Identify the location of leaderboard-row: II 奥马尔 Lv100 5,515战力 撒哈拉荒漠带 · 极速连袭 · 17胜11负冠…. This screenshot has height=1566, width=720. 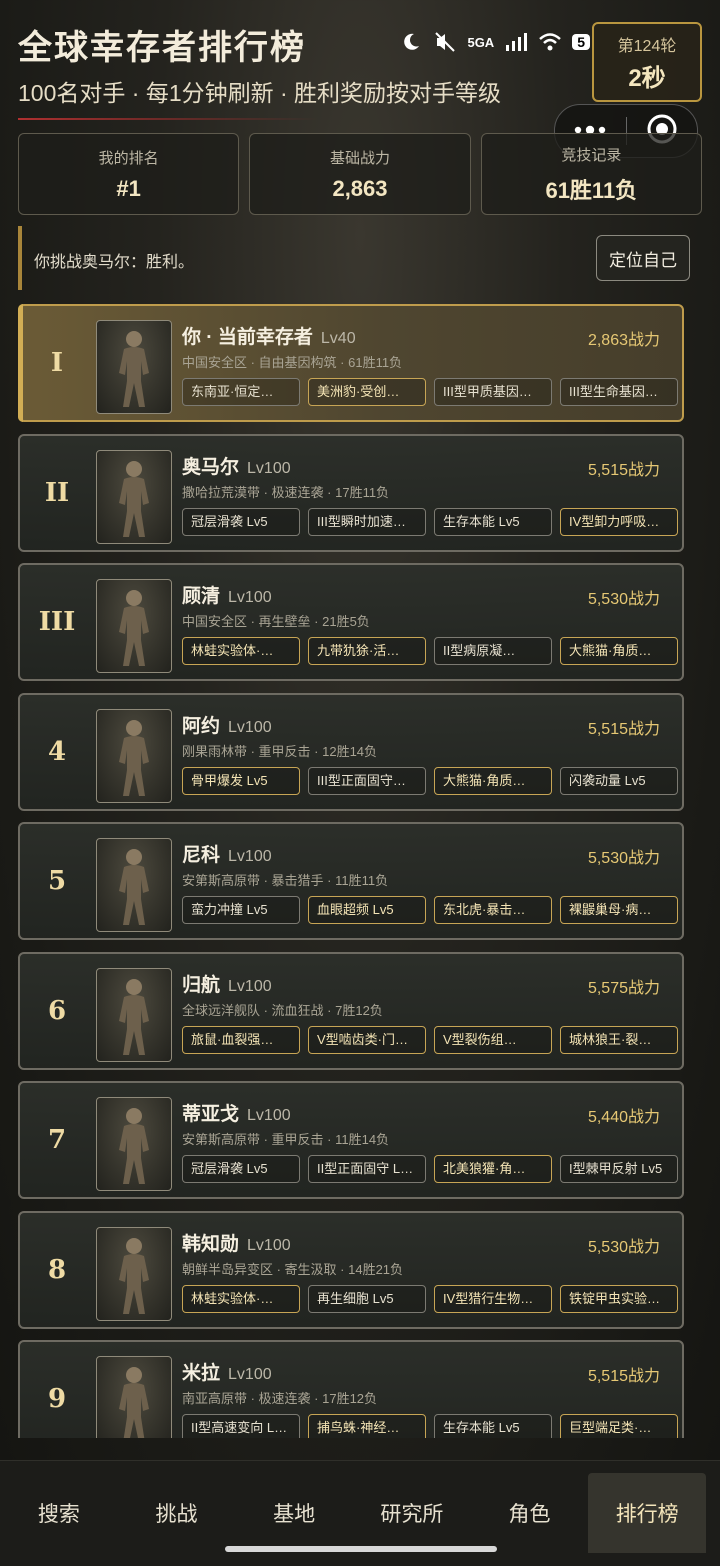
(351, 492).